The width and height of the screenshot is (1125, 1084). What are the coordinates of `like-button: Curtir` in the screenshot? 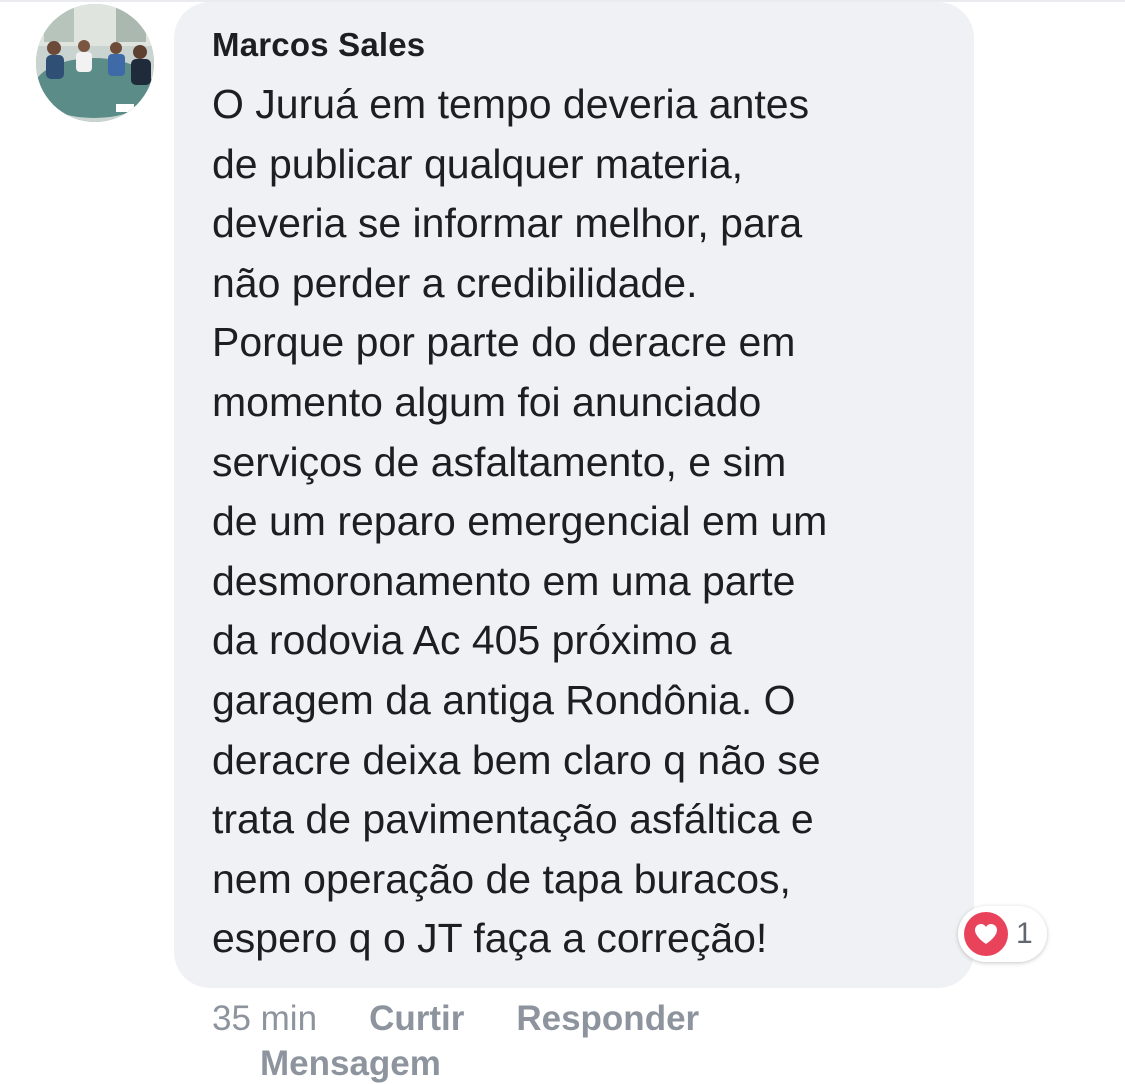 It's located at (416, 1019).